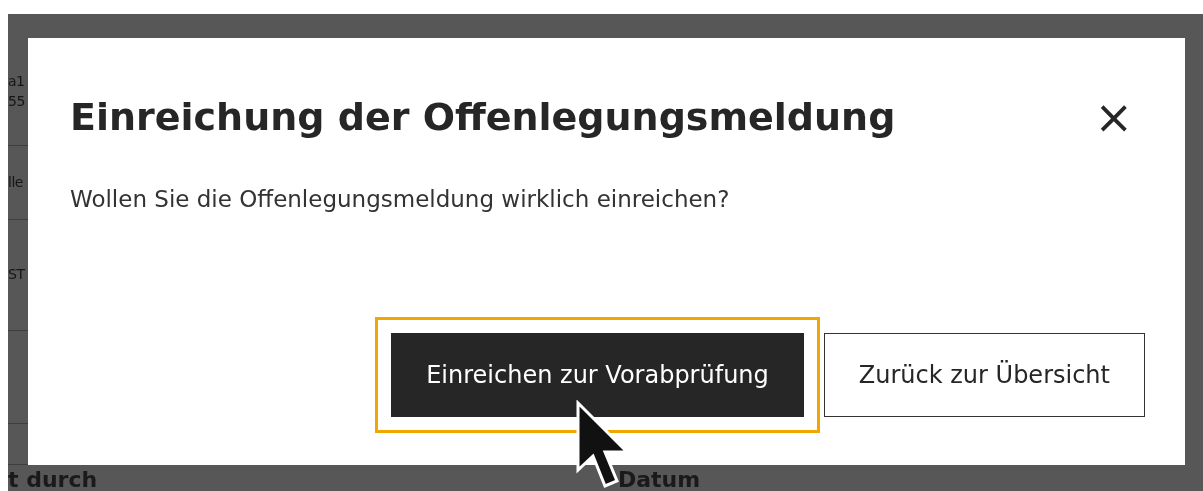  Describe the element at coordinates (400, 199) in the screenshot. I see `dialog-message: Wollen Sie die Offenlegungsmeldung wirklich einreichen?` at that location.